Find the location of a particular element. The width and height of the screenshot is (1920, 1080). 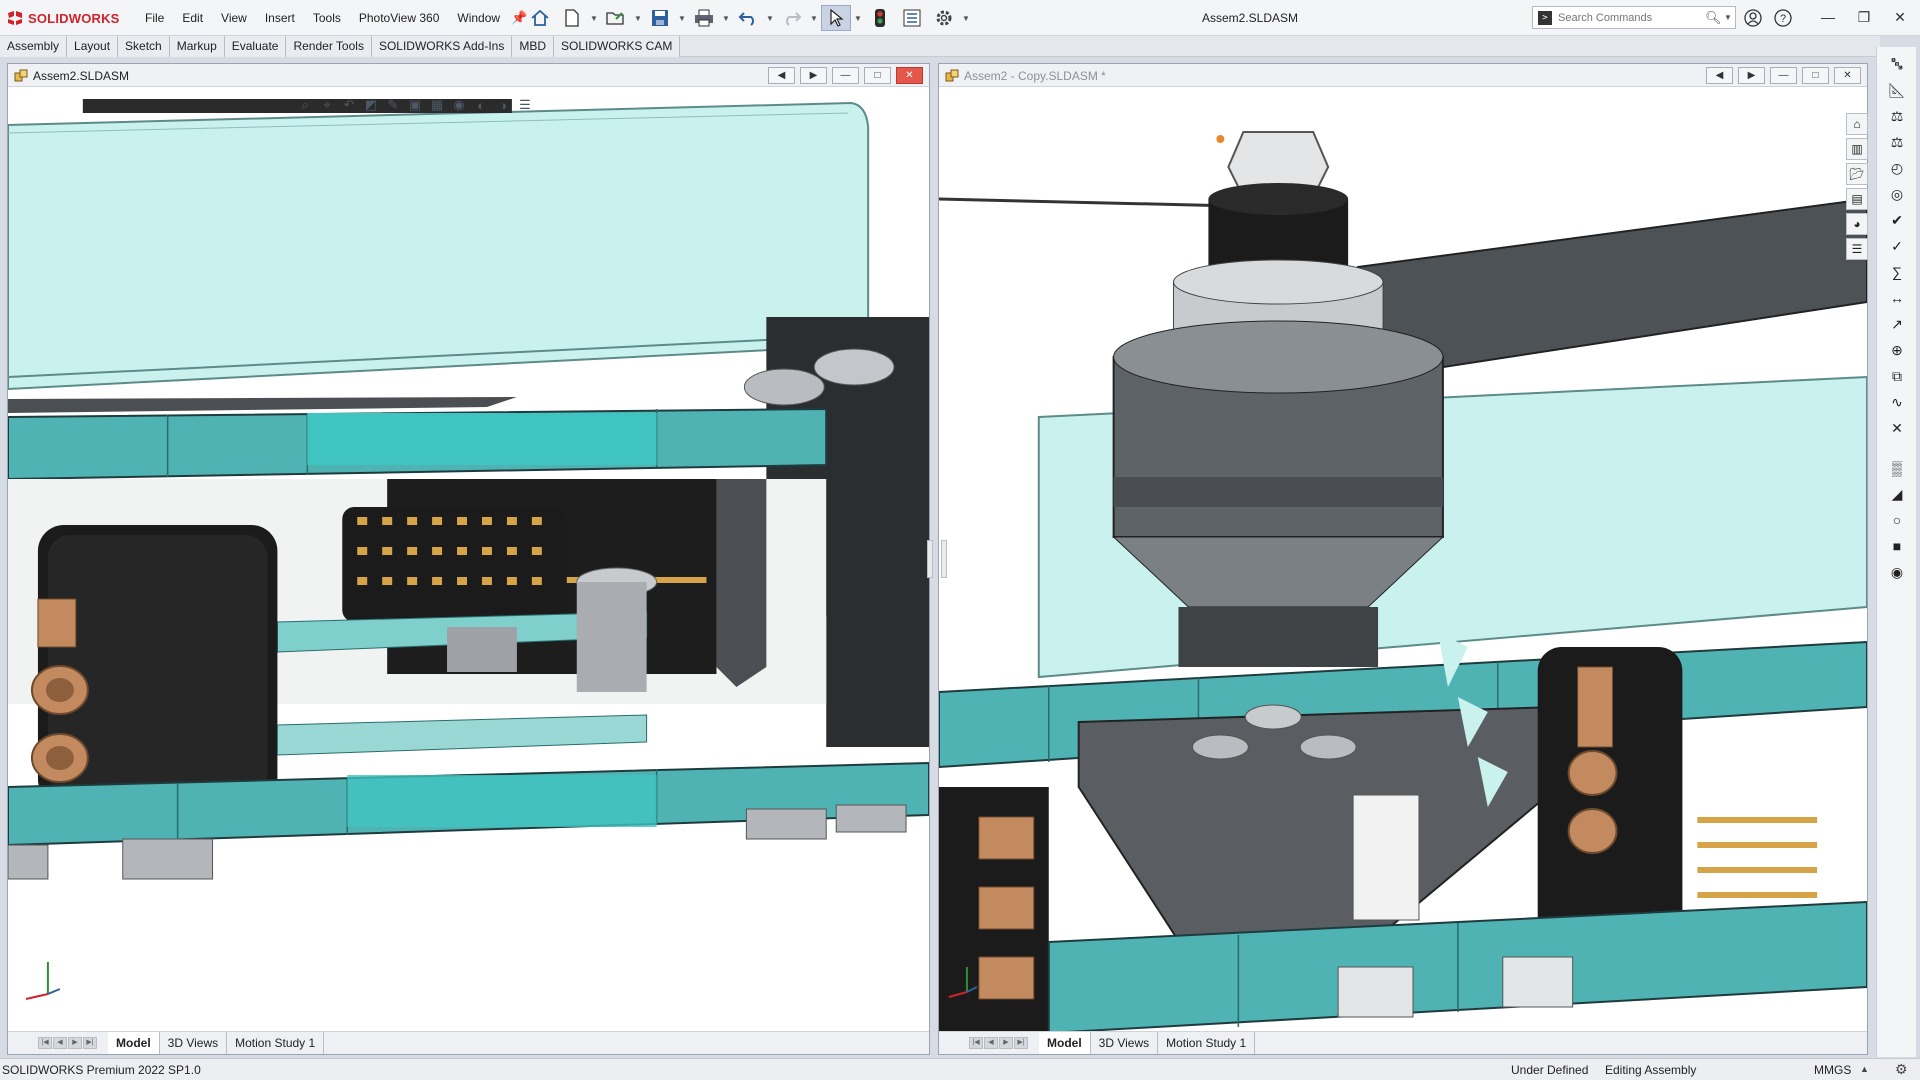

custom-properties-icon: ☰ is located at coordinates (1857, 249).